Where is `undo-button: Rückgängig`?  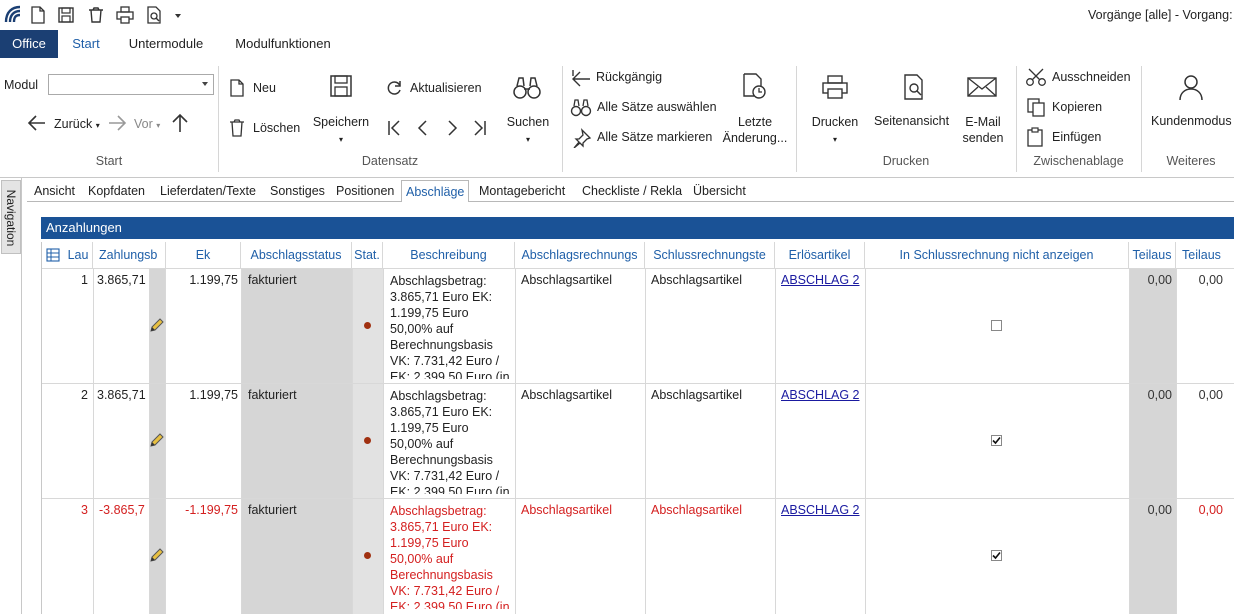
undo-button: Rückgängig is located at coordinates (629, 77).